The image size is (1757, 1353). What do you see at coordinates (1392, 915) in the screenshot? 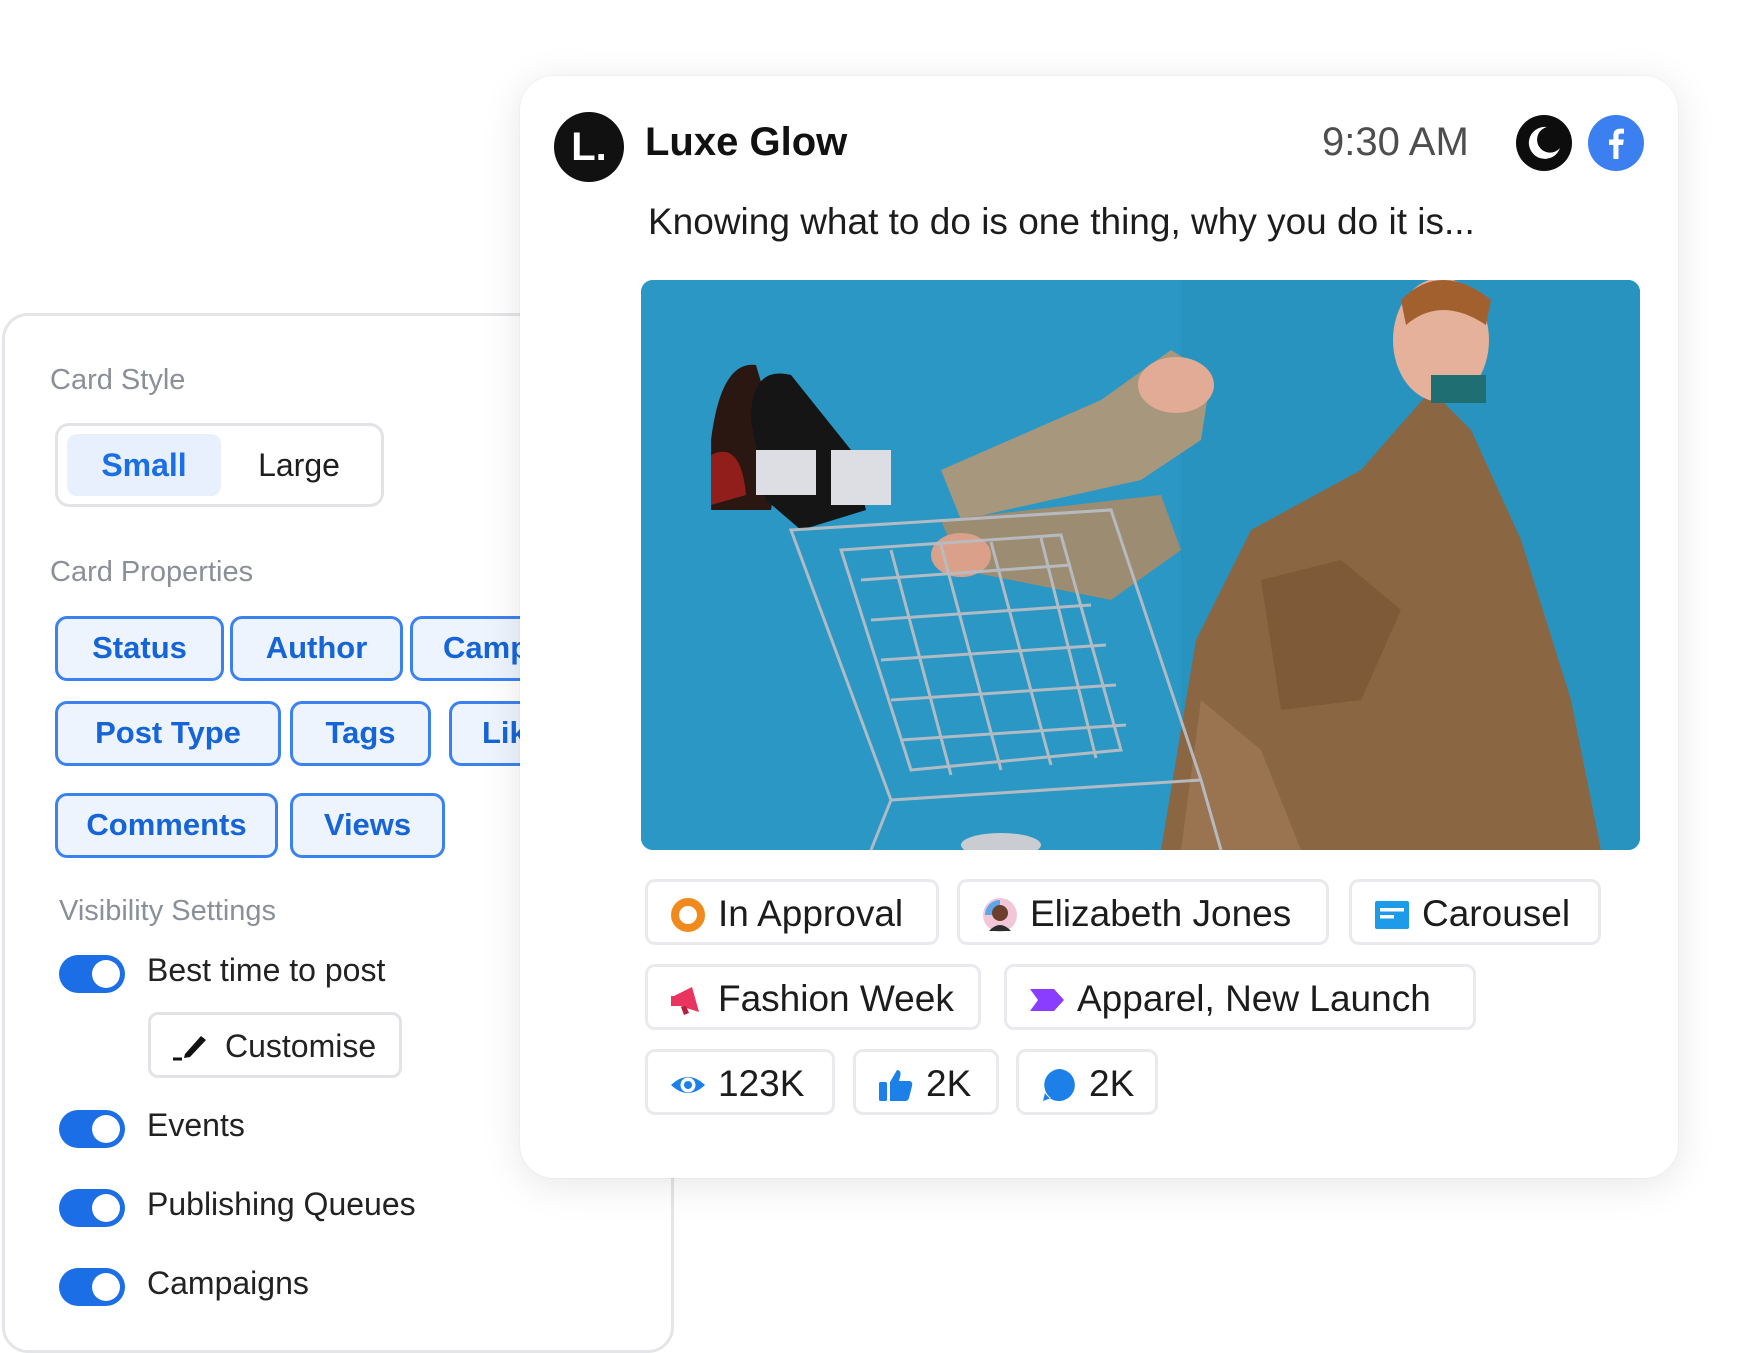
I see `carousel-icon` at bounding box center [1392, 915].